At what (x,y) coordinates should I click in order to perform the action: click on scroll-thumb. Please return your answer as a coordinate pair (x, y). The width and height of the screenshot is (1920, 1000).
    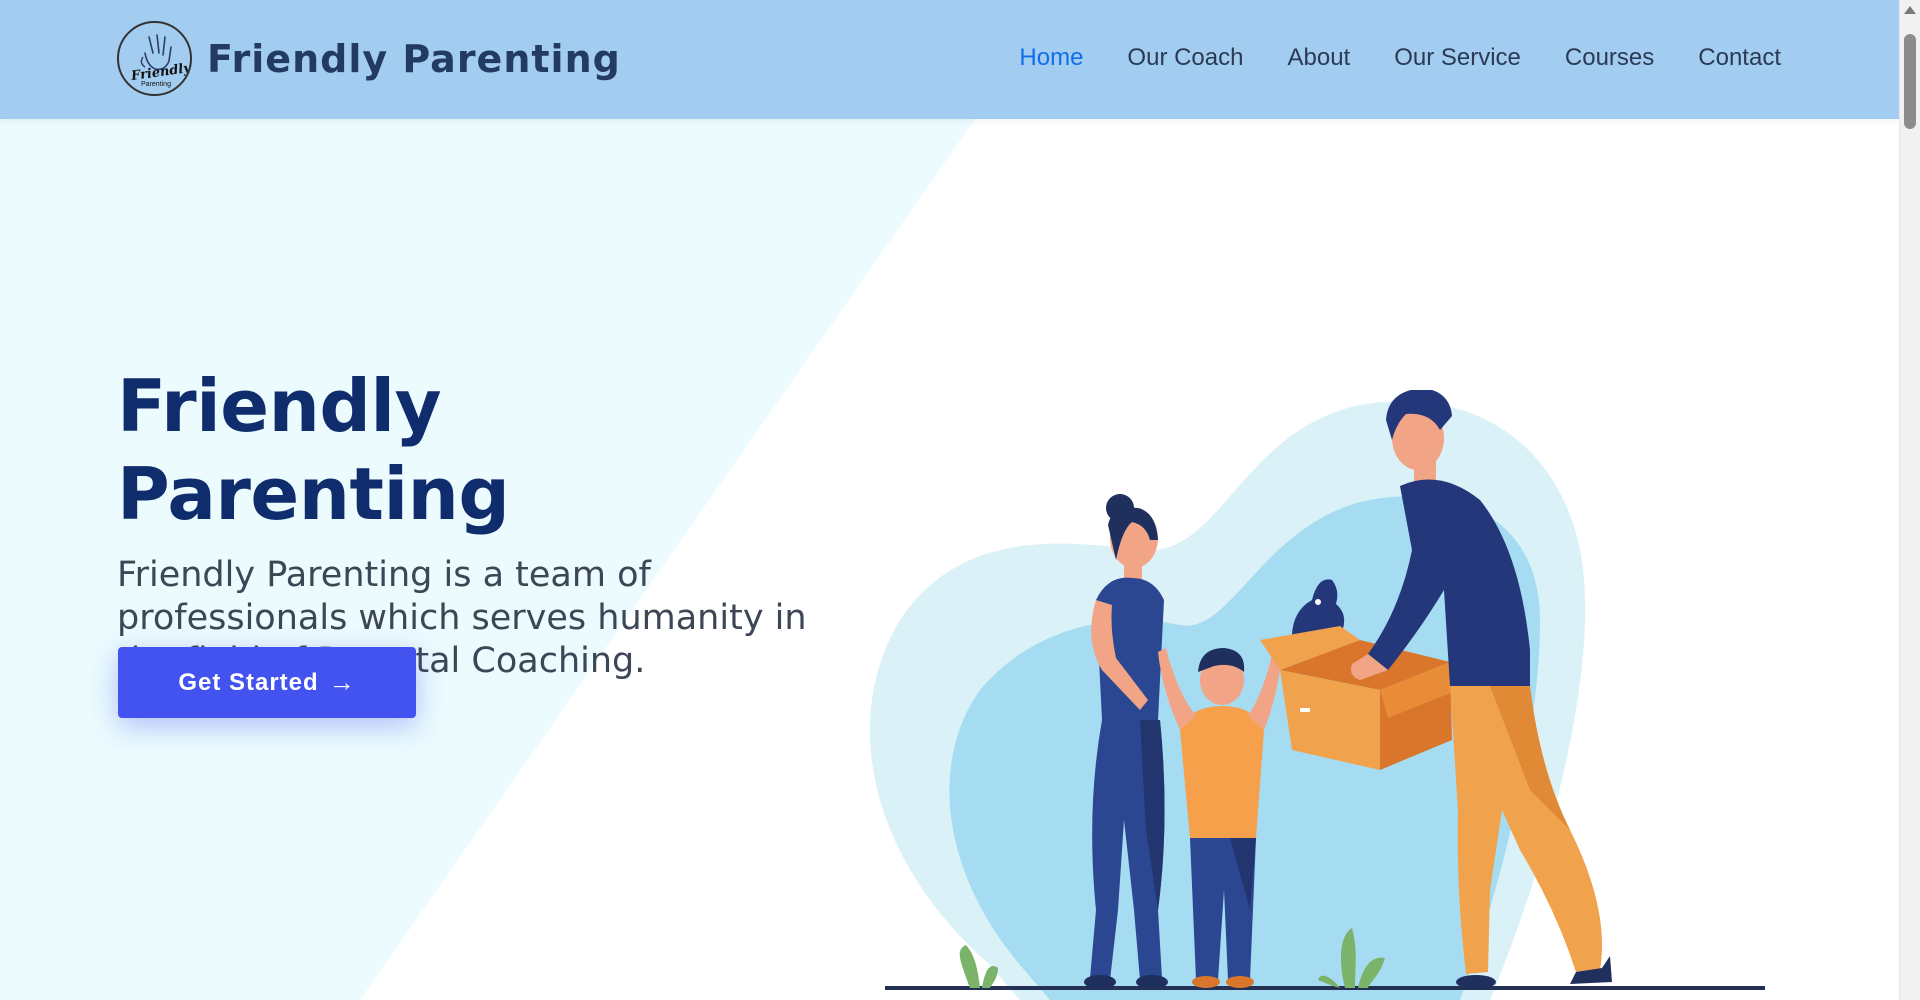
    Looking at the image, I should click on (1910, 81).